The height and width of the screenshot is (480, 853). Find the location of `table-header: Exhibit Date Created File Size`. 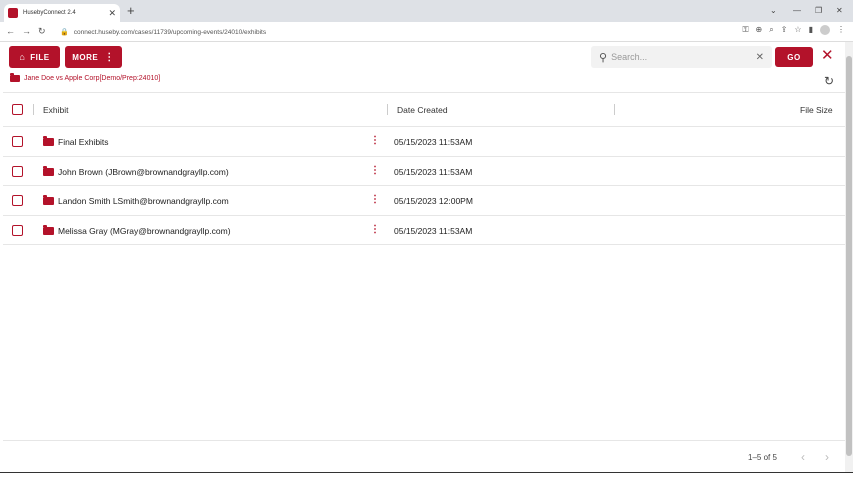

table-header: Exhibit Date Created File Size is located at coordinates (424, 110).